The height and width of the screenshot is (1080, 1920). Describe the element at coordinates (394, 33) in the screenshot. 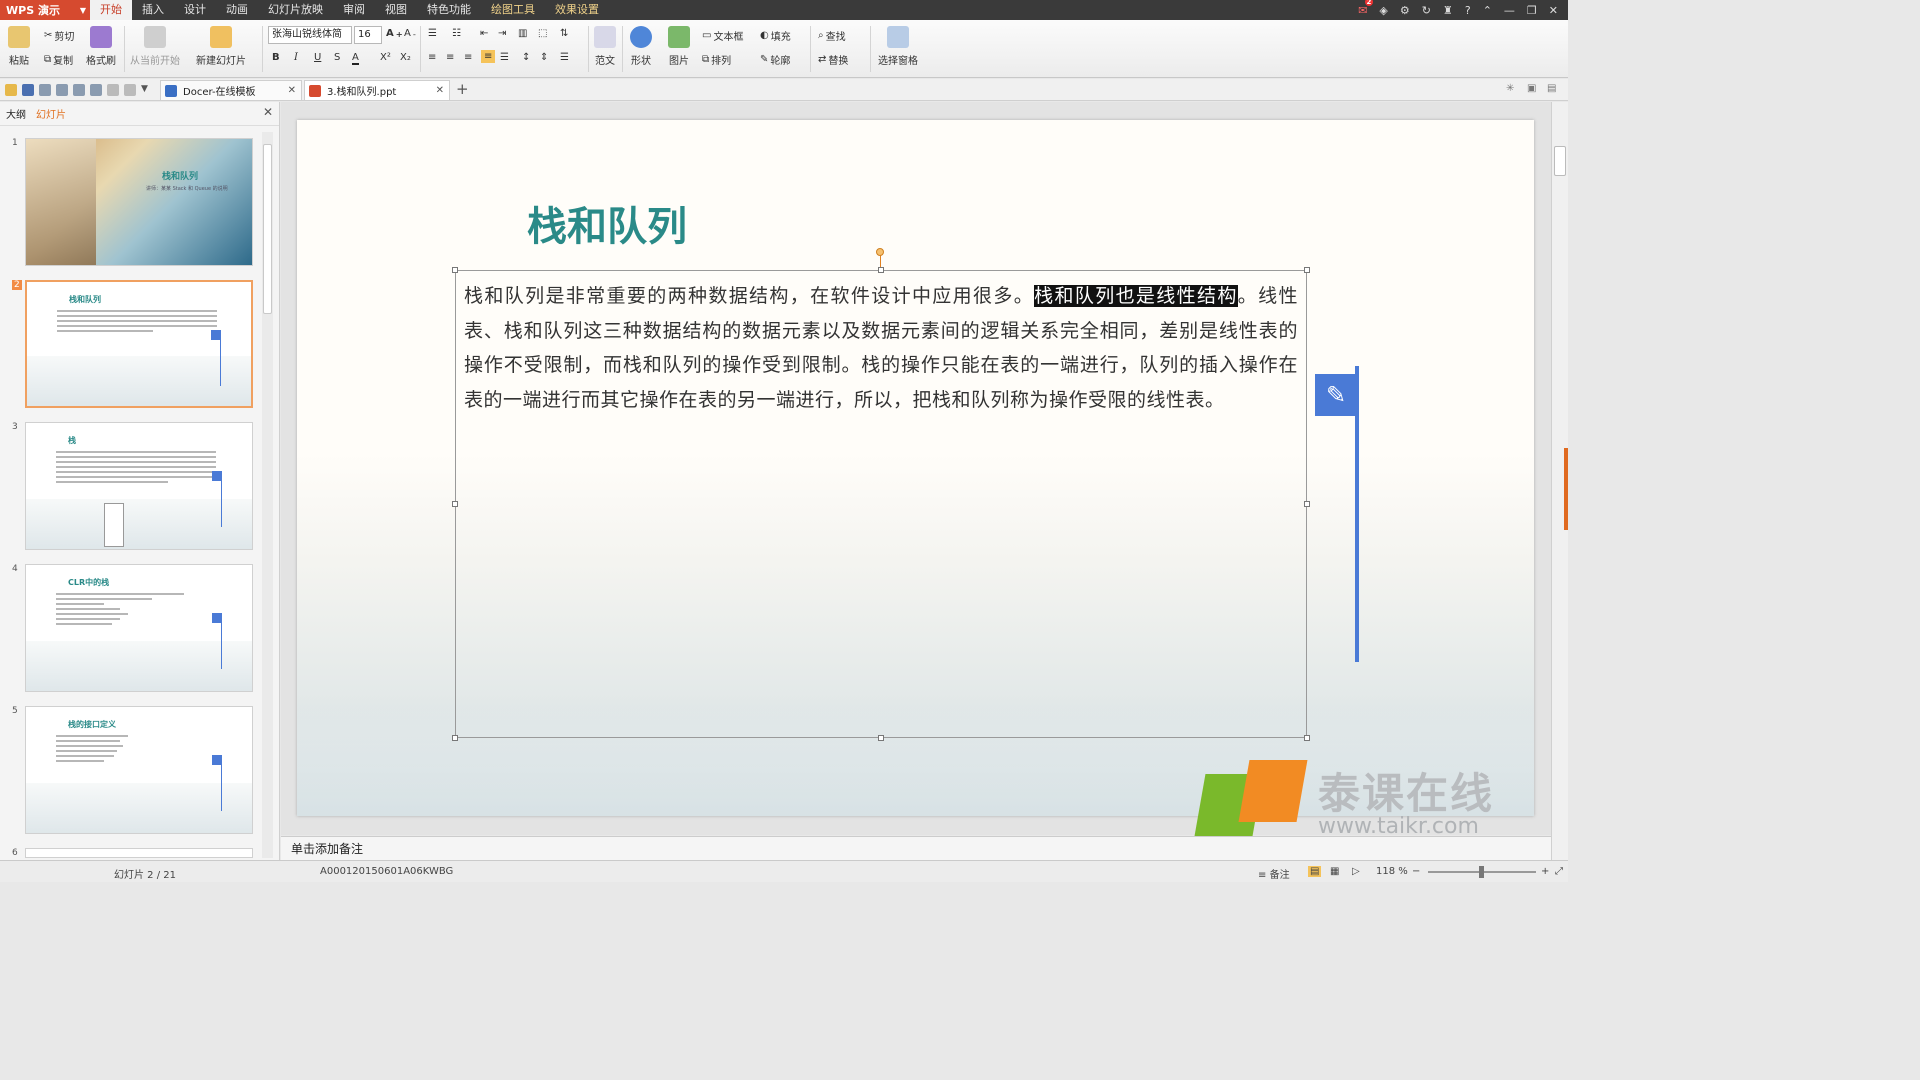

I see `grow-font-button: A +` at that location.